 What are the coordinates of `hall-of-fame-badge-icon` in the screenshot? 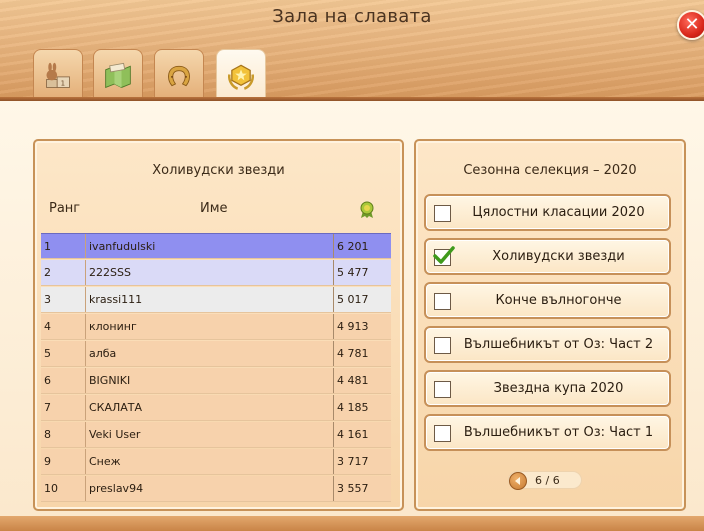 It's located at (241, 77).